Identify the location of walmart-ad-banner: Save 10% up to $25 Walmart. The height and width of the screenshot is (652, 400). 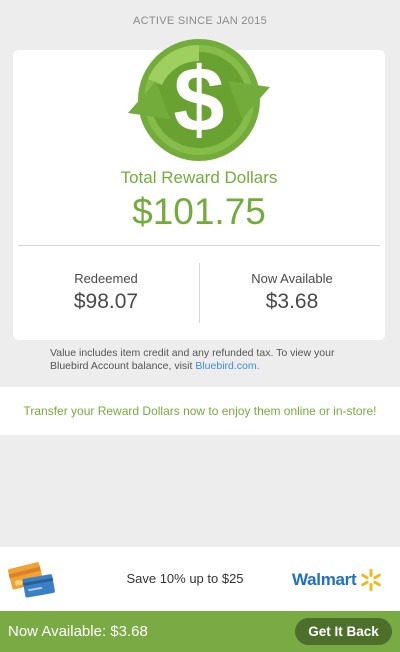
(200, 579).